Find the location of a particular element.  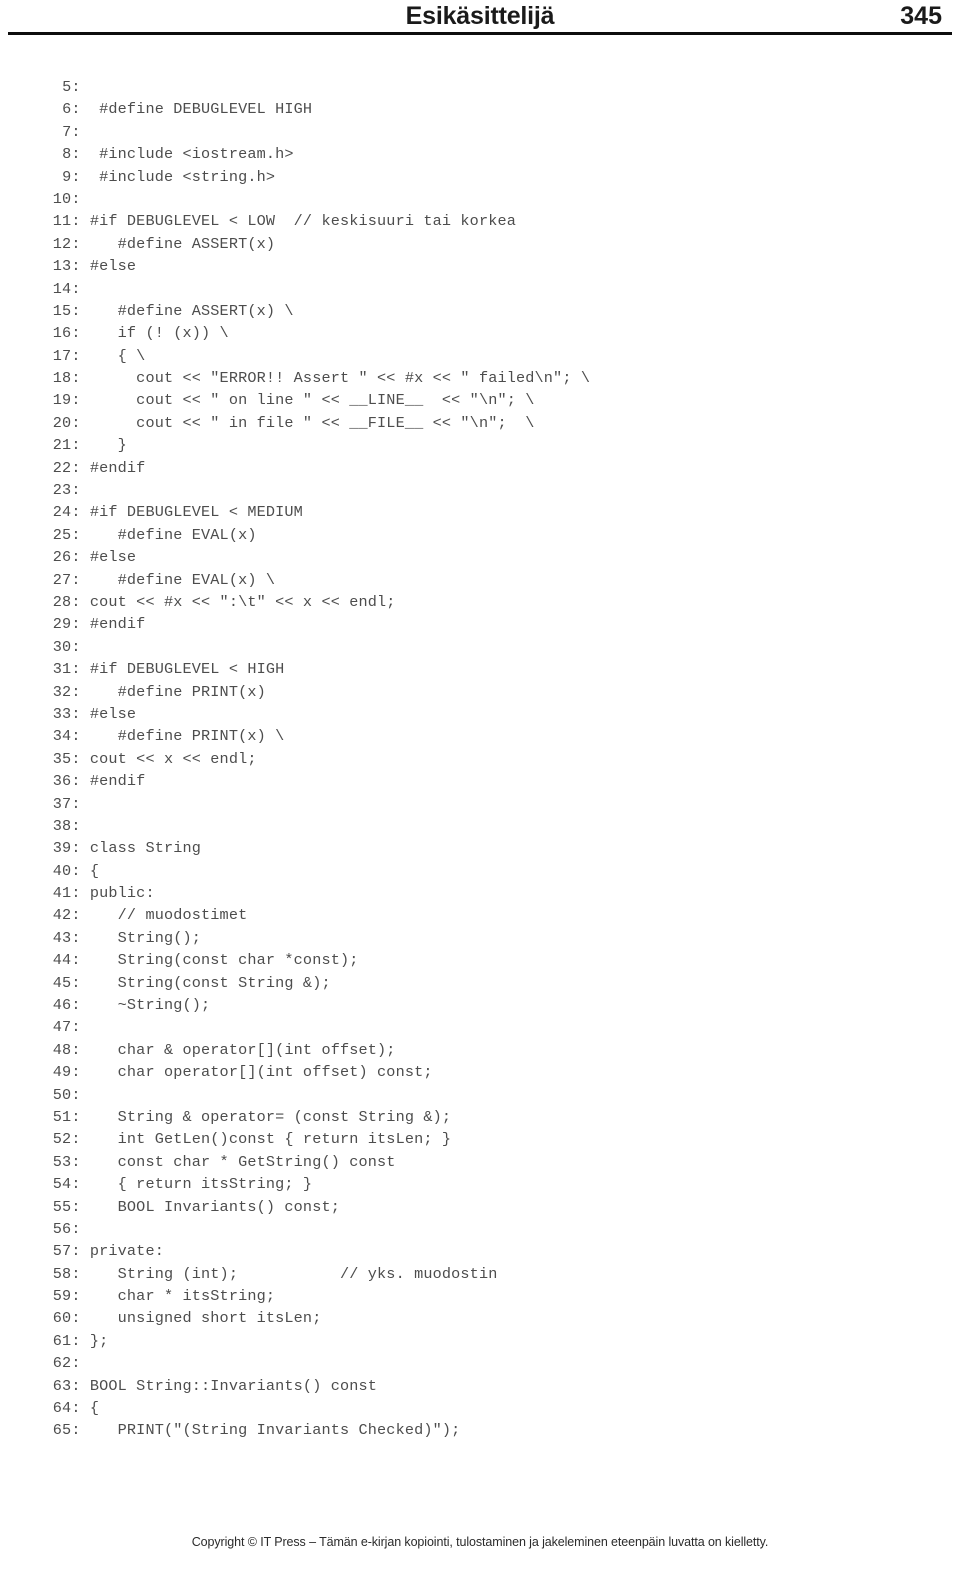

code-line-number: 19 is located at coordinates (62, 400).